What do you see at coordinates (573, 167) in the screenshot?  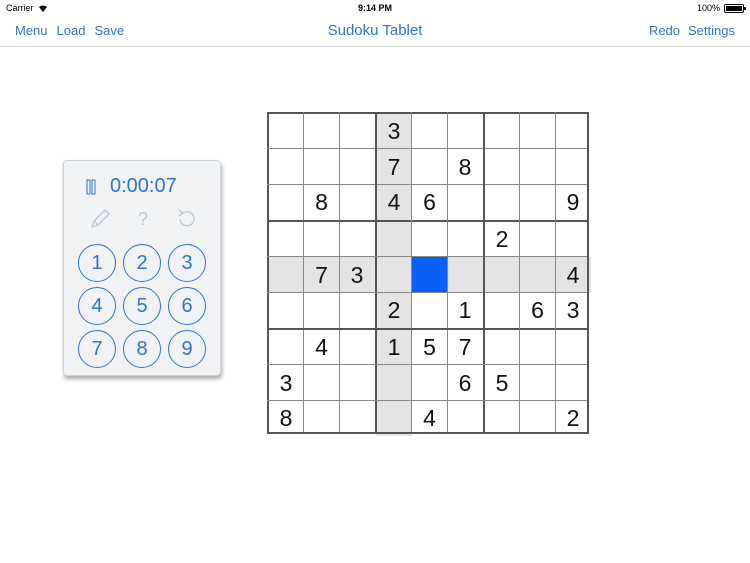 I see `sudoku-cell-r2c9` at bounding box center [573, 167].